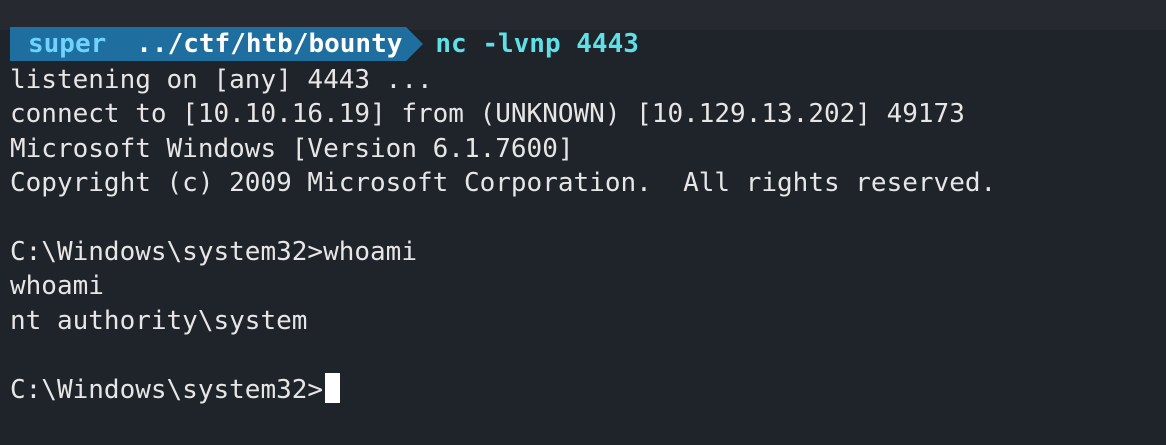 The height and width of the screenshot is (445, 1166). What do you see at coordinates (159, 320) in the screenshot?
I see `output-result: nt authority\system` at bounding box center [159, 320].